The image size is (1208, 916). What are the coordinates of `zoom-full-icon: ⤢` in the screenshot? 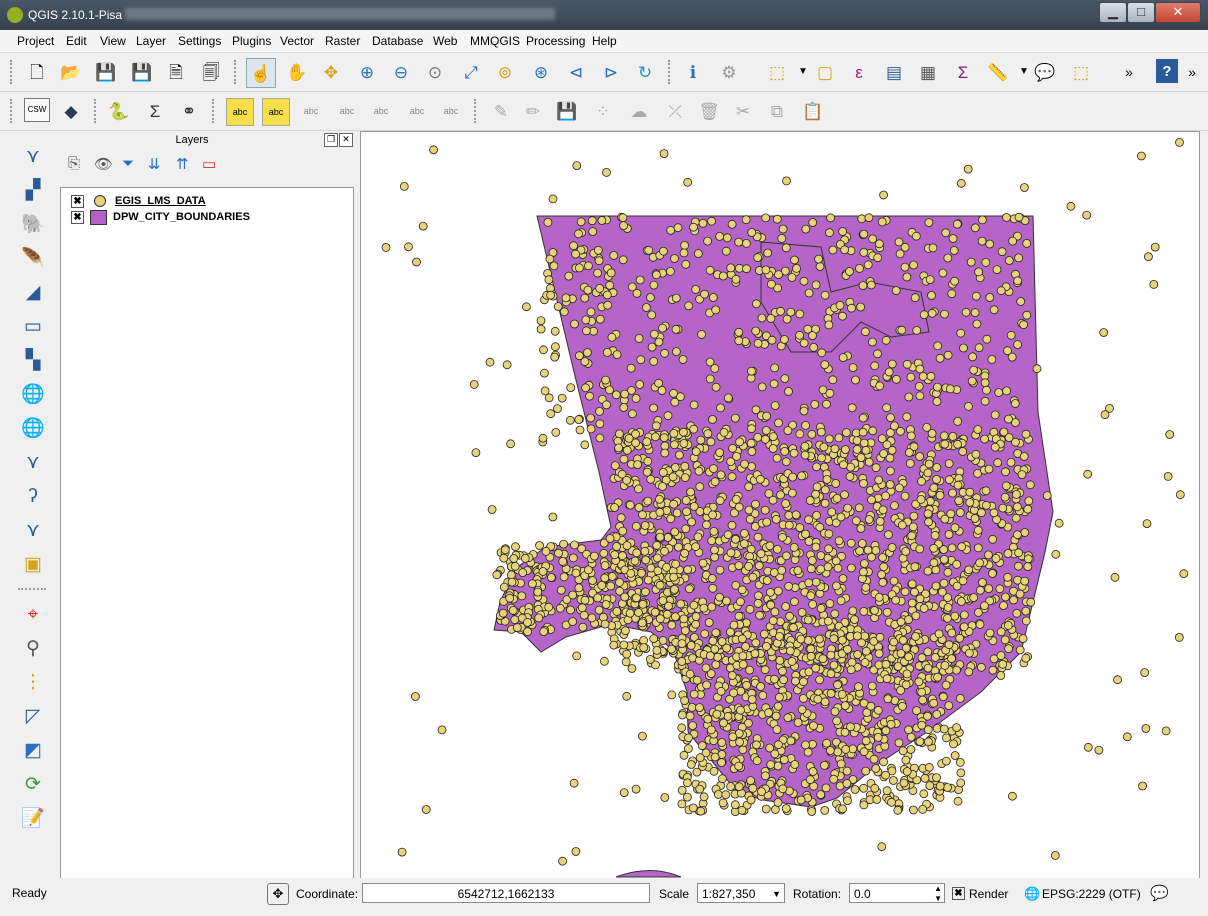 It's located at (471, 72).